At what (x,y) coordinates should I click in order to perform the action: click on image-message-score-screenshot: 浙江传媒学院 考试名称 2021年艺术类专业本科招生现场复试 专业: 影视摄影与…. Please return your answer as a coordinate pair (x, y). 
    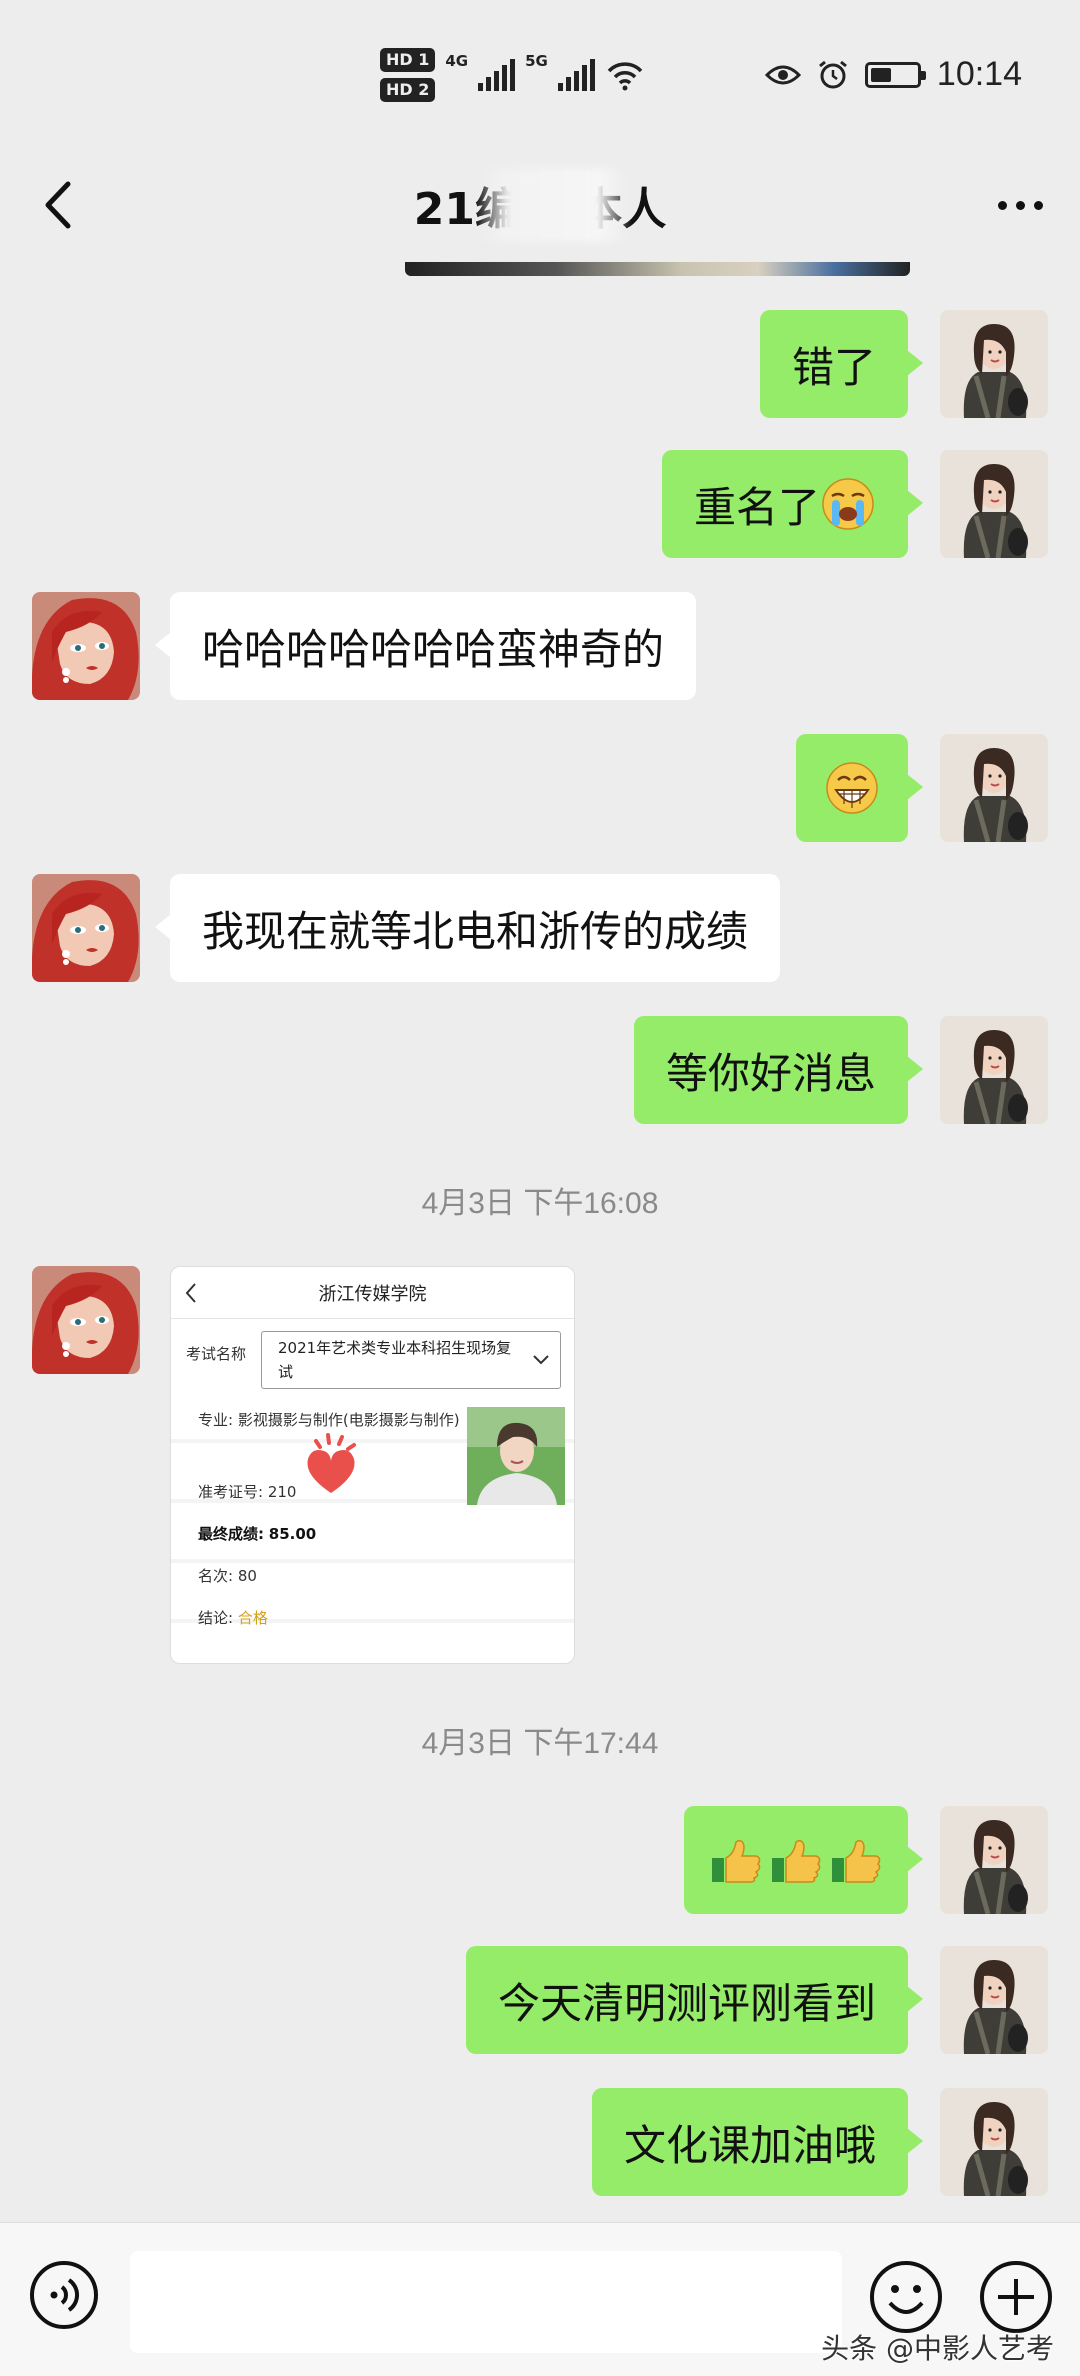
    Looking at the image, I should click on (372, 1465).